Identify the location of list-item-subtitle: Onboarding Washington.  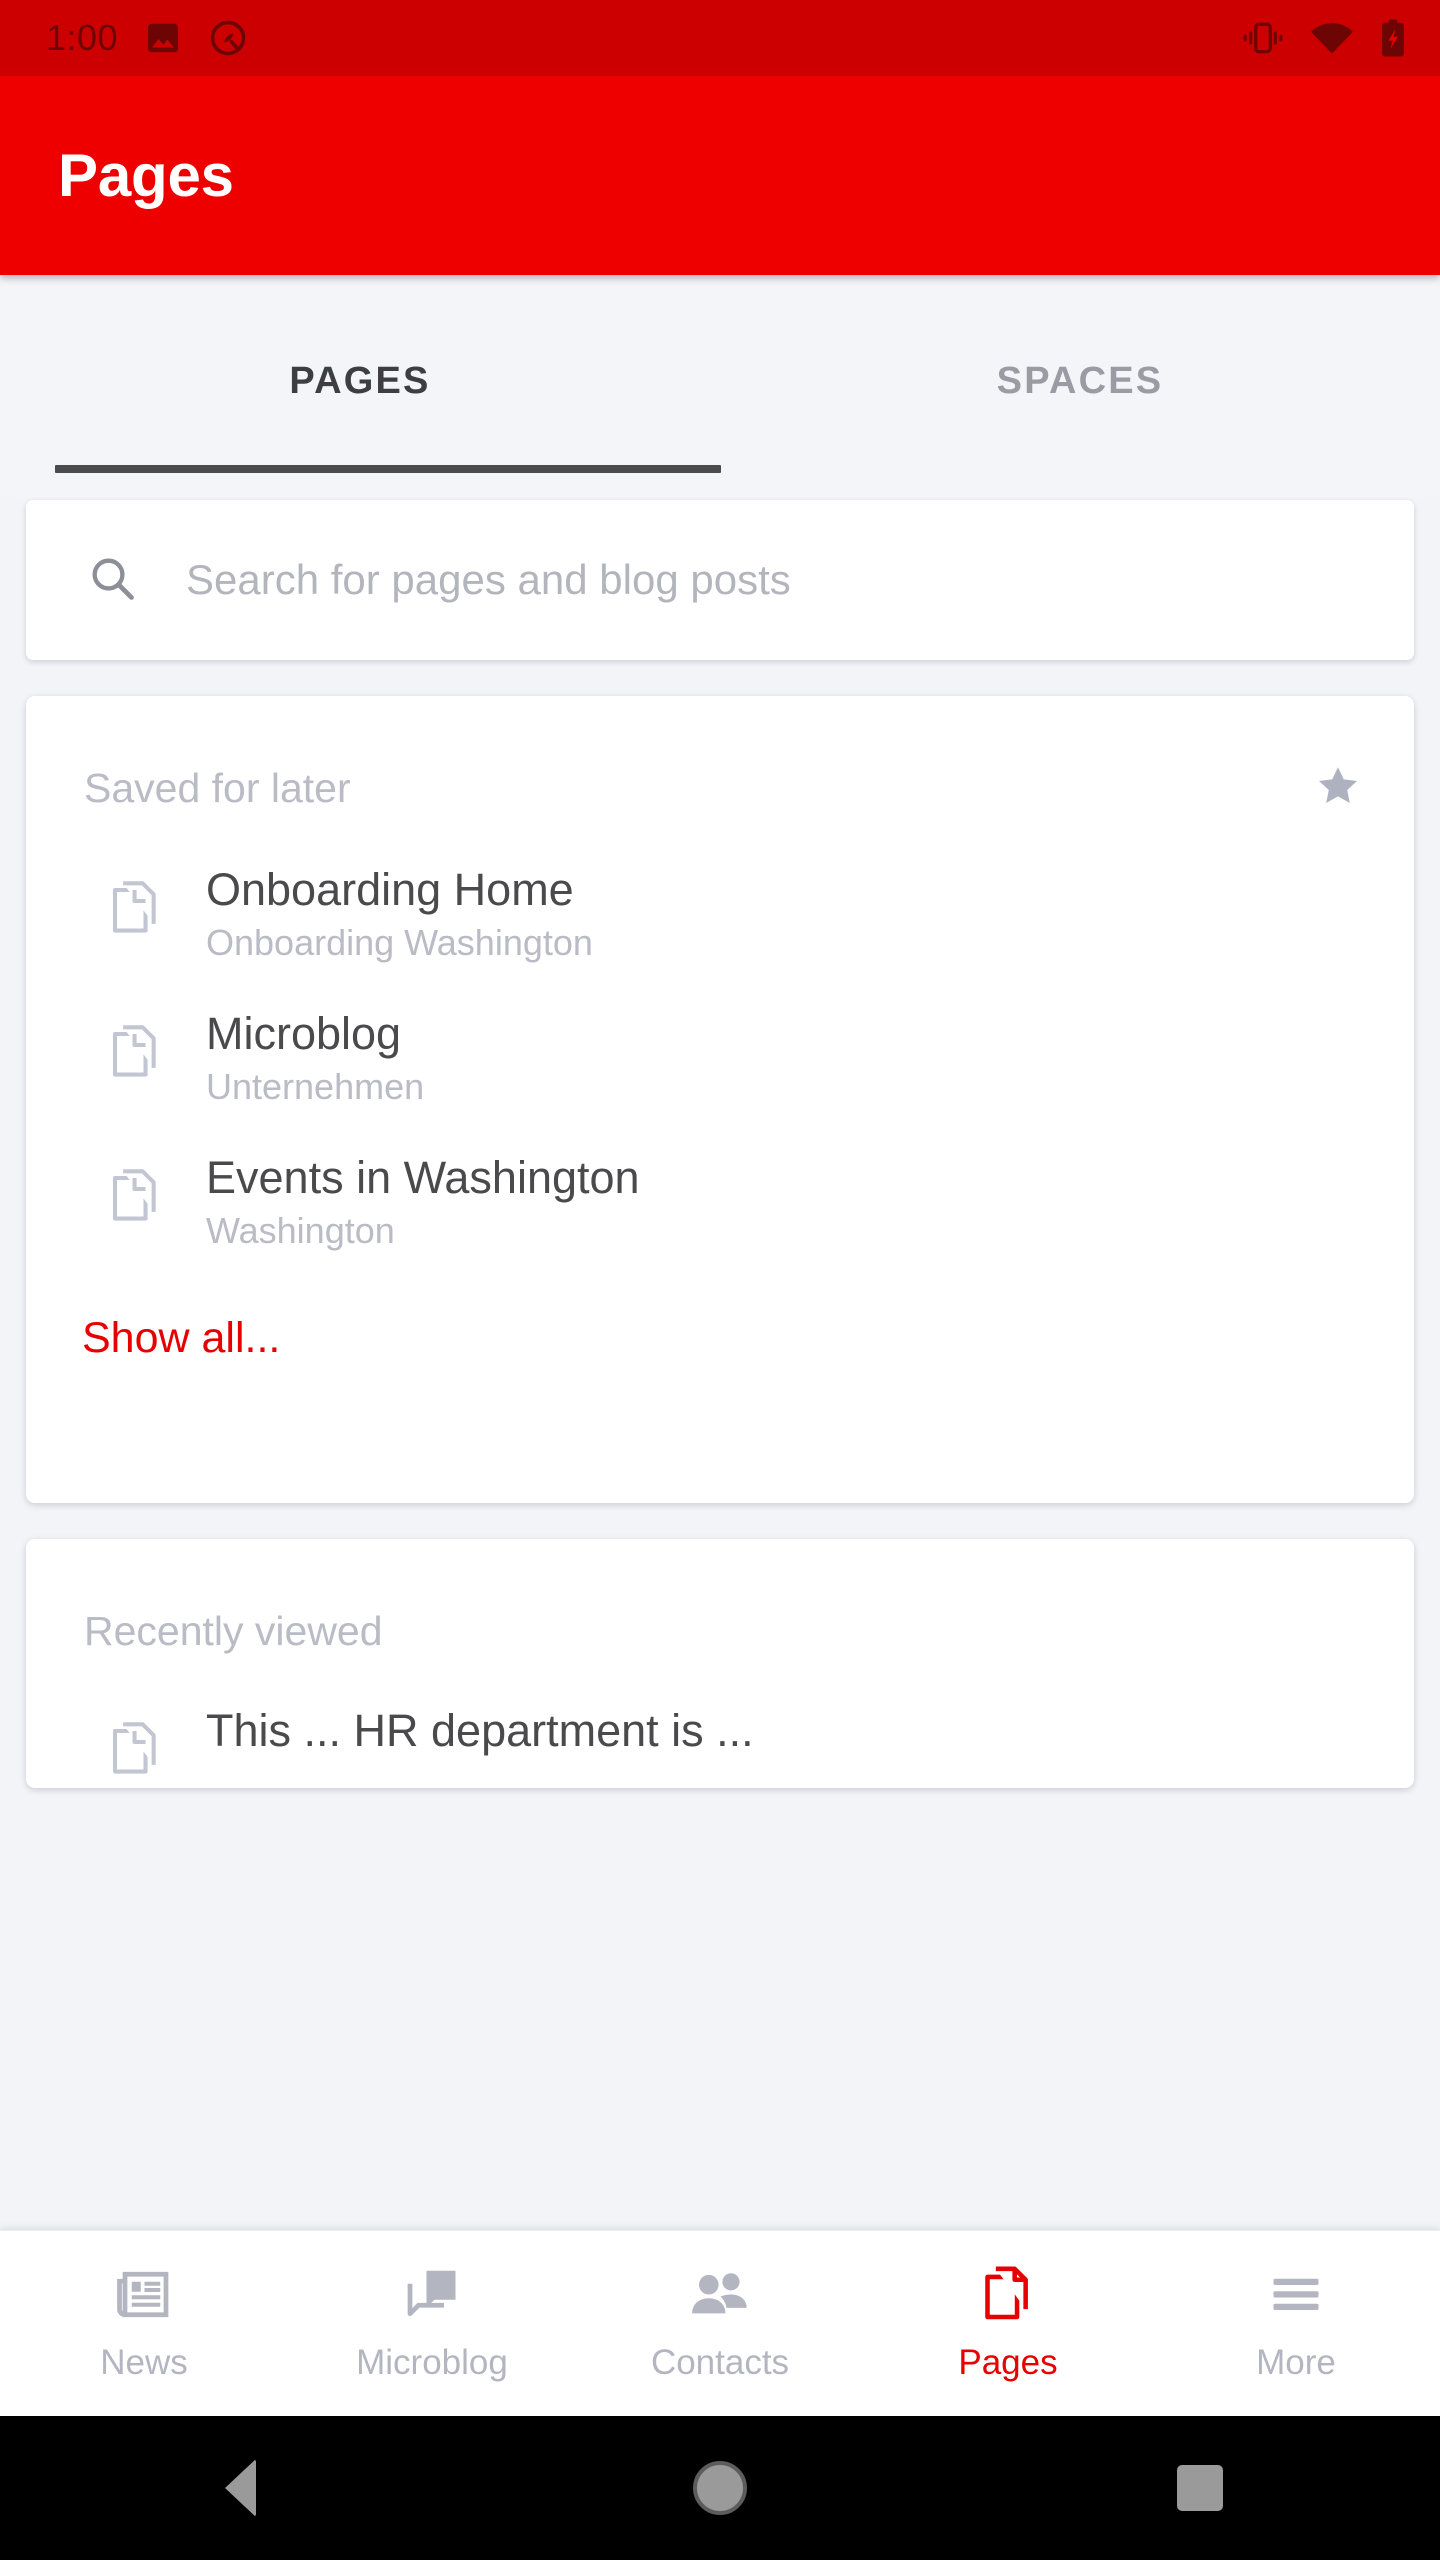
(399, 943).